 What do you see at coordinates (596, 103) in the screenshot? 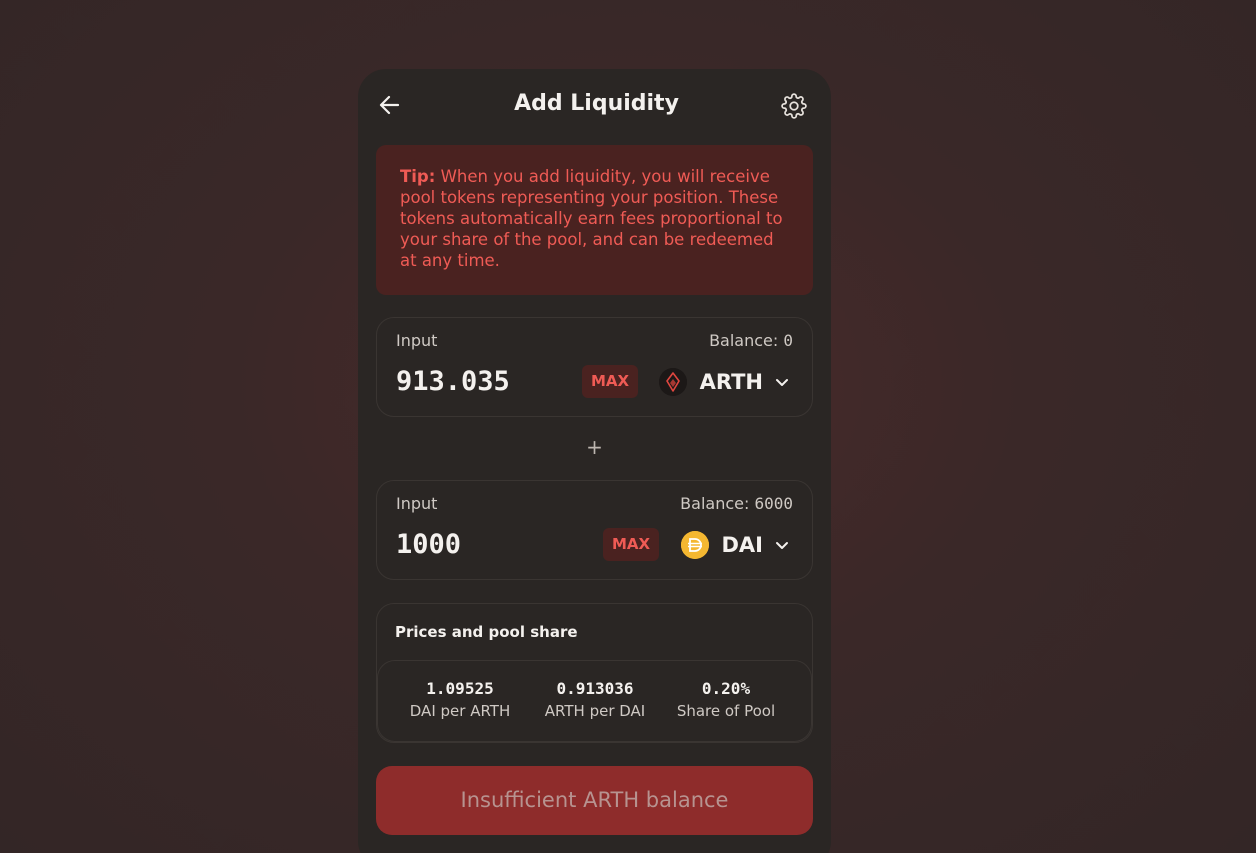
I see `page-title: Add Liquidity` at bounding box center [596, 103].